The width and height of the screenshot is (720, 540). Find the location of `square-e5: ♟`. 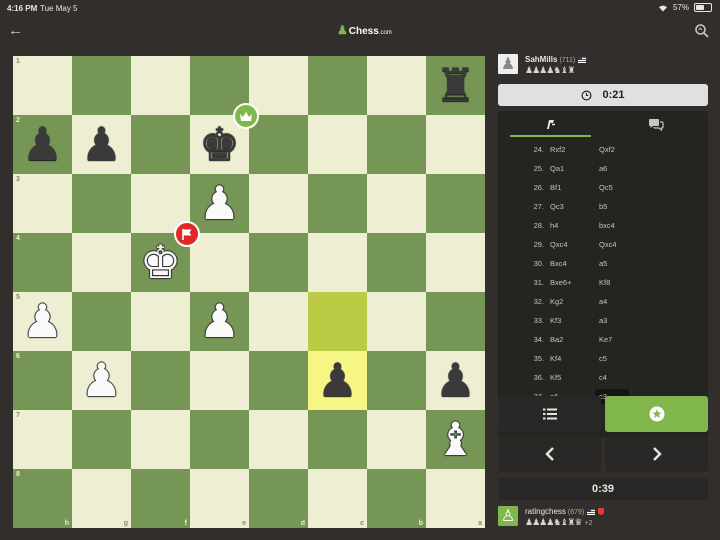

square-e5: ♟ is located at coordinates (219, 321).